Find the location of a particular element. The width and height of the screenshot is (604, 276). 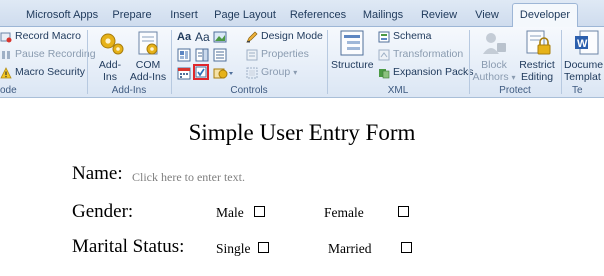

com-add-ins-button: COM Add-Ins is located at coordinates (148, 56).